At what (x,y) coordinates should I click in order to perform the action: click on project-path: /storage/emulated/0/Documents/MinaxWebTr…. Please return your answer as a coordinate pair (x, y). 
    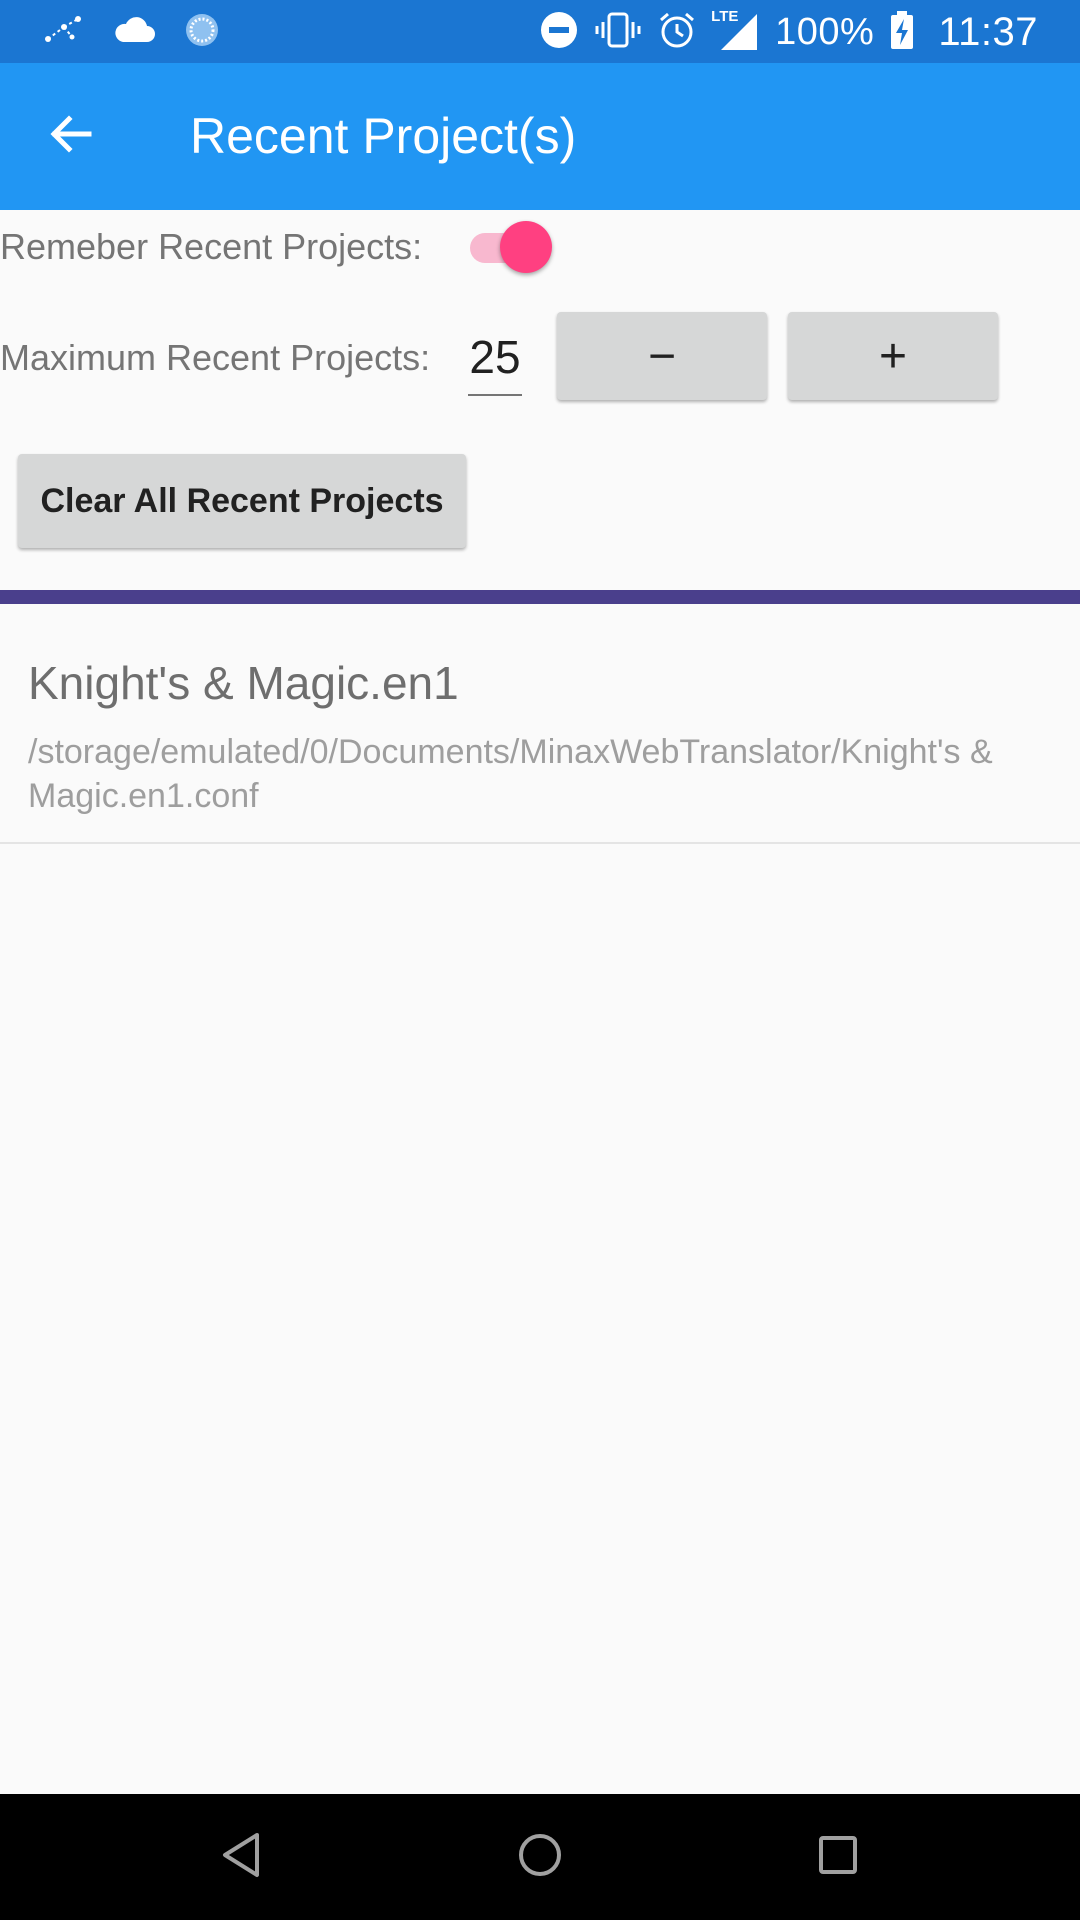
    Looking at the image, I should click on (510, 774).